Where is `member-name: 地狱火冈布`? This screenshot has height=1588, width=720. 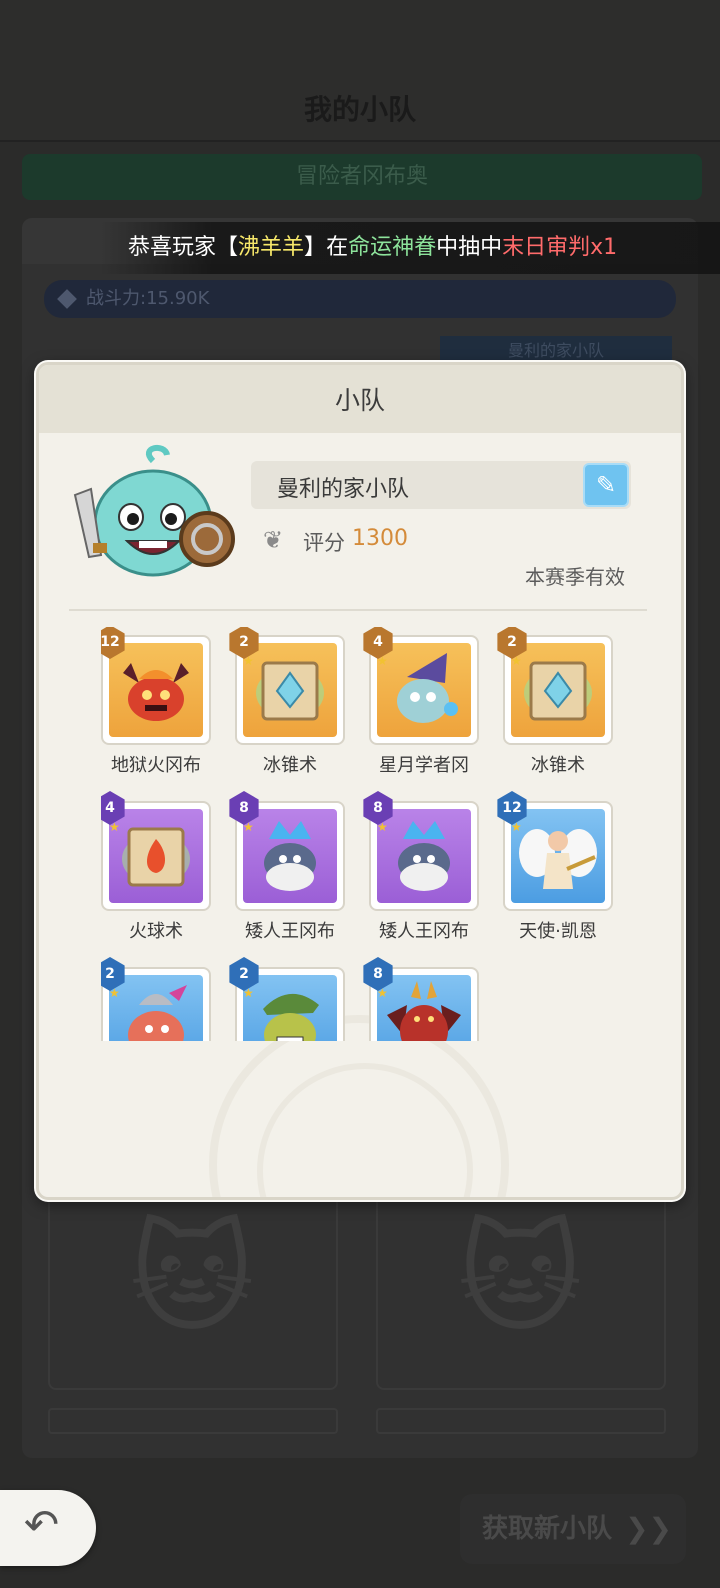
member-name: 地狱火冈布 is located at coordinates (156, 765).